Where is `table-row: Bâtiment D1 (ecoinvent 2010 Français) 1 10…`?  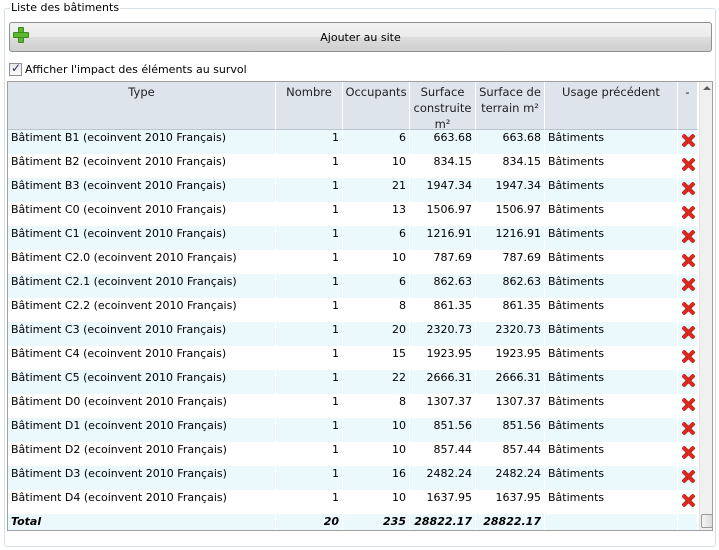
table-row: Bâtiment D1 (ecoinvent 2010 Français) 1 10… is located at coordinates (353, 430).